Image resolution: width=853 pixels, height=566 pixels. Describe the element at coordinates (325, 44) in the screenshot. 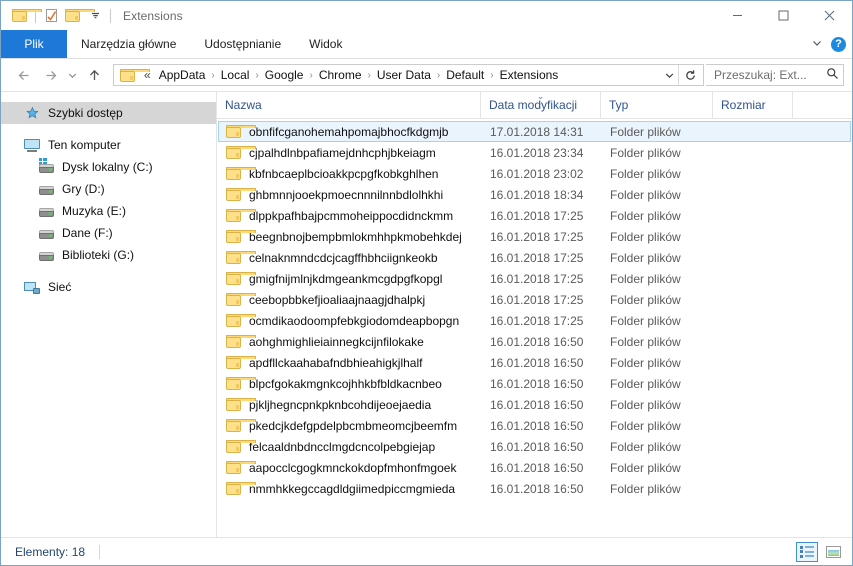

I see `tab-widok: Widok` at that location.